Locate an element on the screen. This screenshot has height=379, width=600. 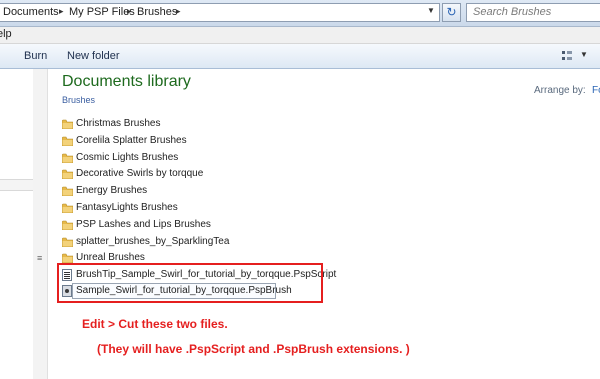
new-folder-button: New folder is located at coordinates (93, 56).